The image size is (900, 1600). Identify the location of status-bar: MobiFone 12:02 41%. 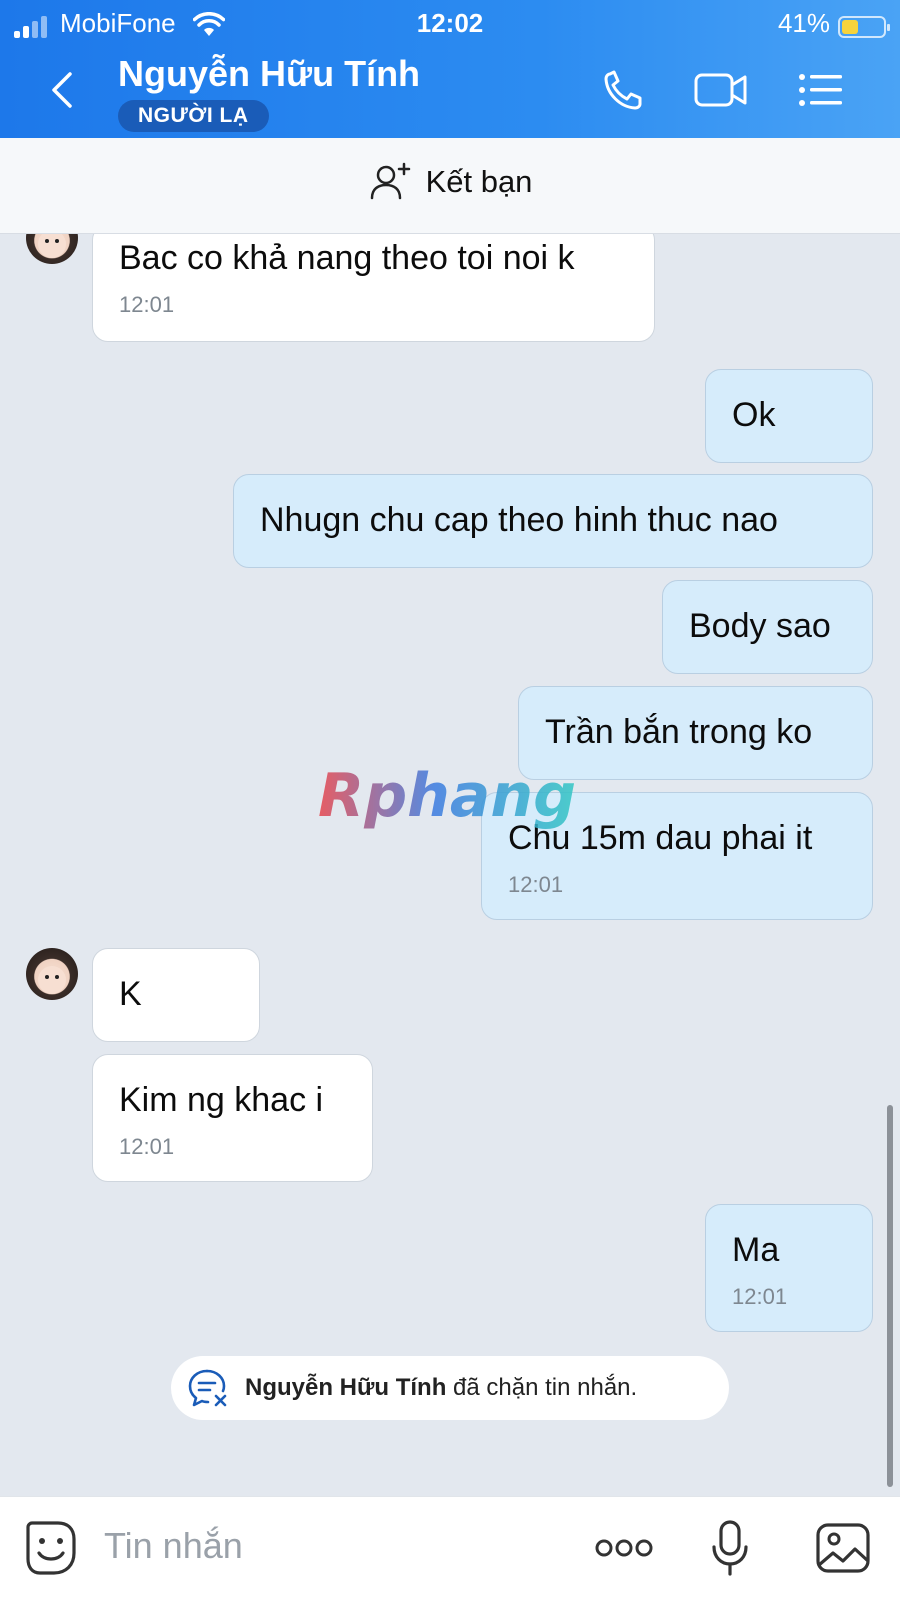
(450, 24).